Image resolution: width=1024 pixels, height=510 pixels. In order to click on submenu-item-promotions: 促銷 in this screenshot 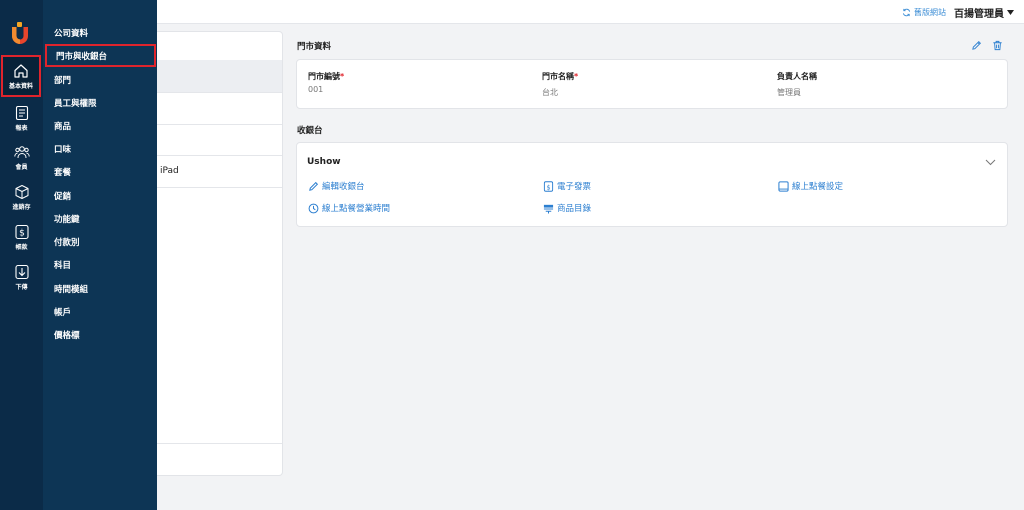, I will do `click(100, 195)`.